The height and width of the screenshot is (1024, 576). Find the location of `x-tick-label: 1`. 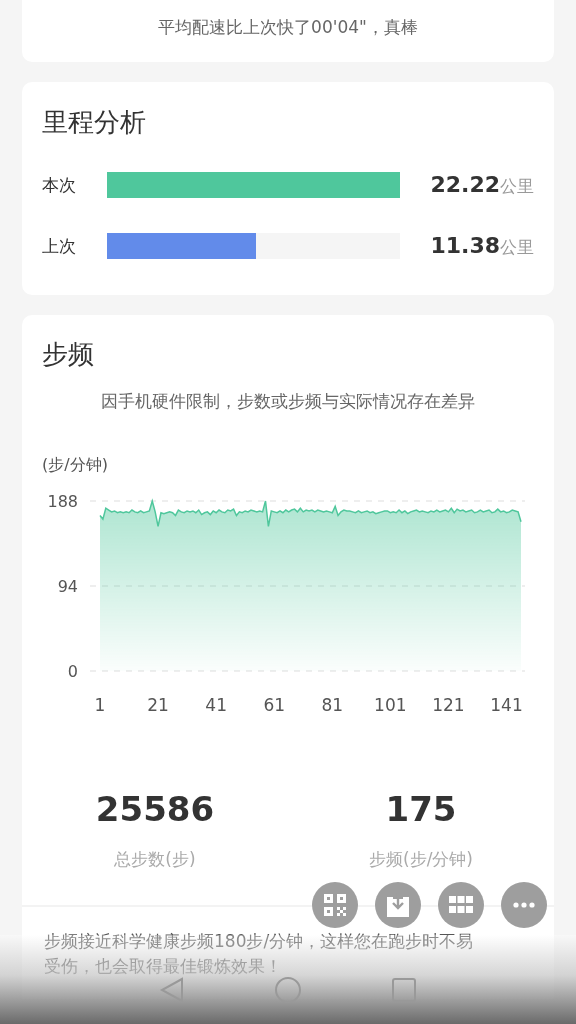

x-tick-label: 1 is located at coordinates (100, 705).